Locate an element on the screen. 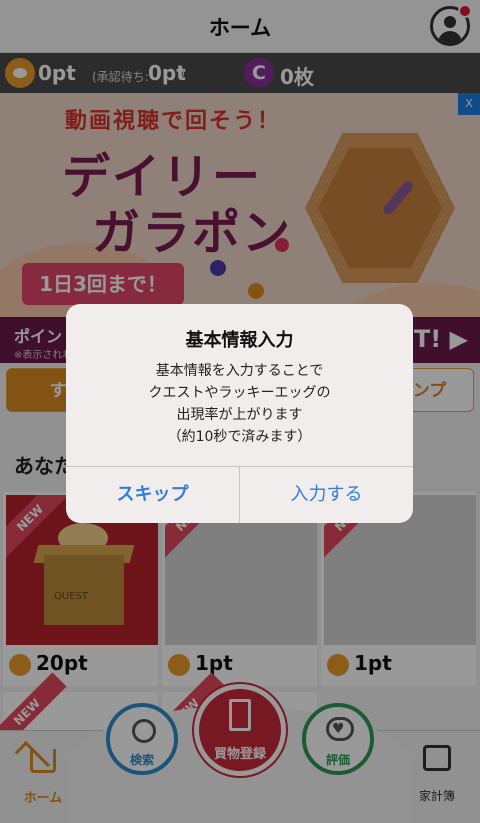 This screenshot has width=480, height=823. dialog-message-line: 基本情報を入力することで is located at coordinates (239, 371).